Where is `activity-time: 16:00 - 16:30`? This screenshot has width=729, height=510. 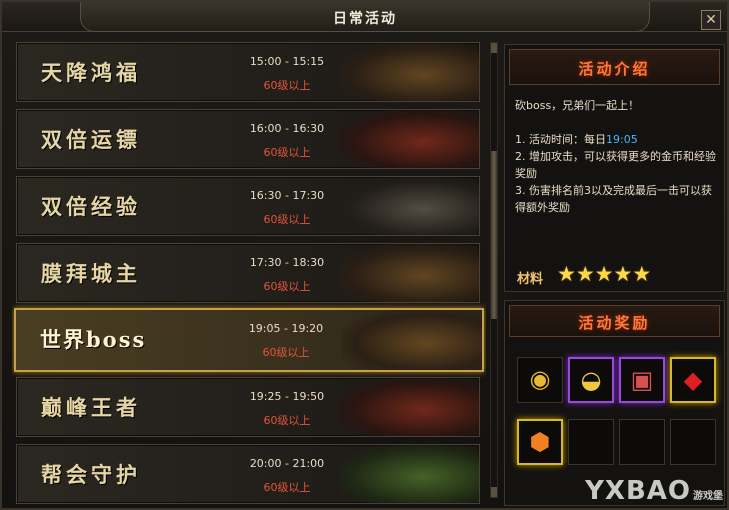 activity-time: 16:00 - 16:30 is located at coordinates (287, 128).